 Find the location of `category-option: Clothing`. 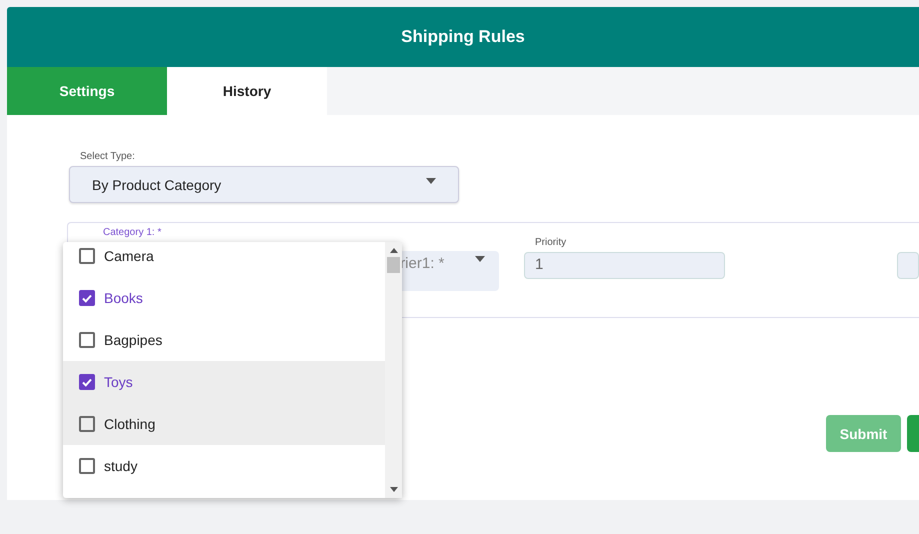

category-option: Clothing is located at coordinates (224, 424).